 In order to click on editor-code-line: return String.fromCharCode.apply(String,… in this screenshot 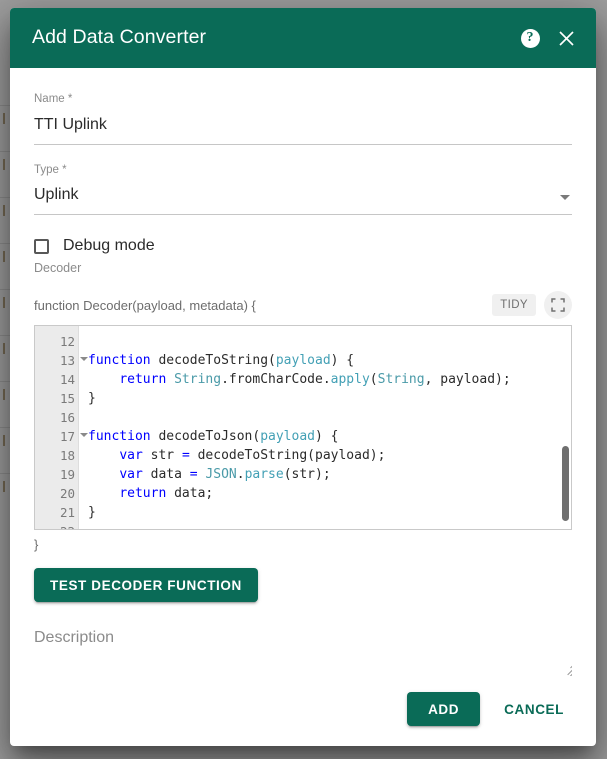, I will do `click(315, 379)`.